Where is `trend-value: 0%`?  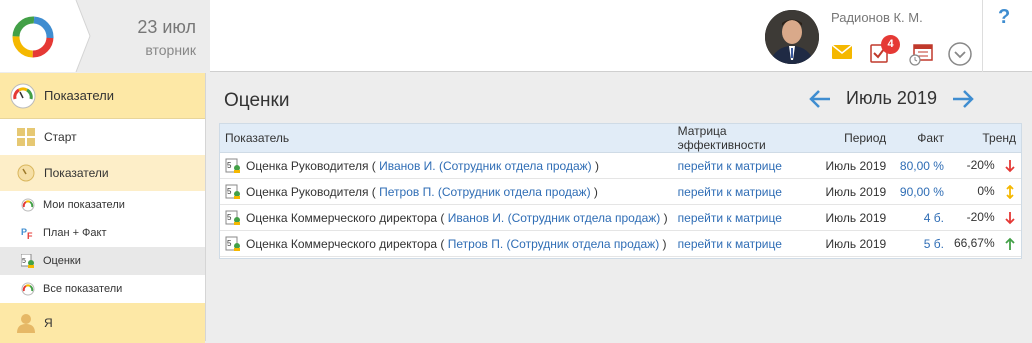 trend-value: 0% is located at coordinates (986, 191).